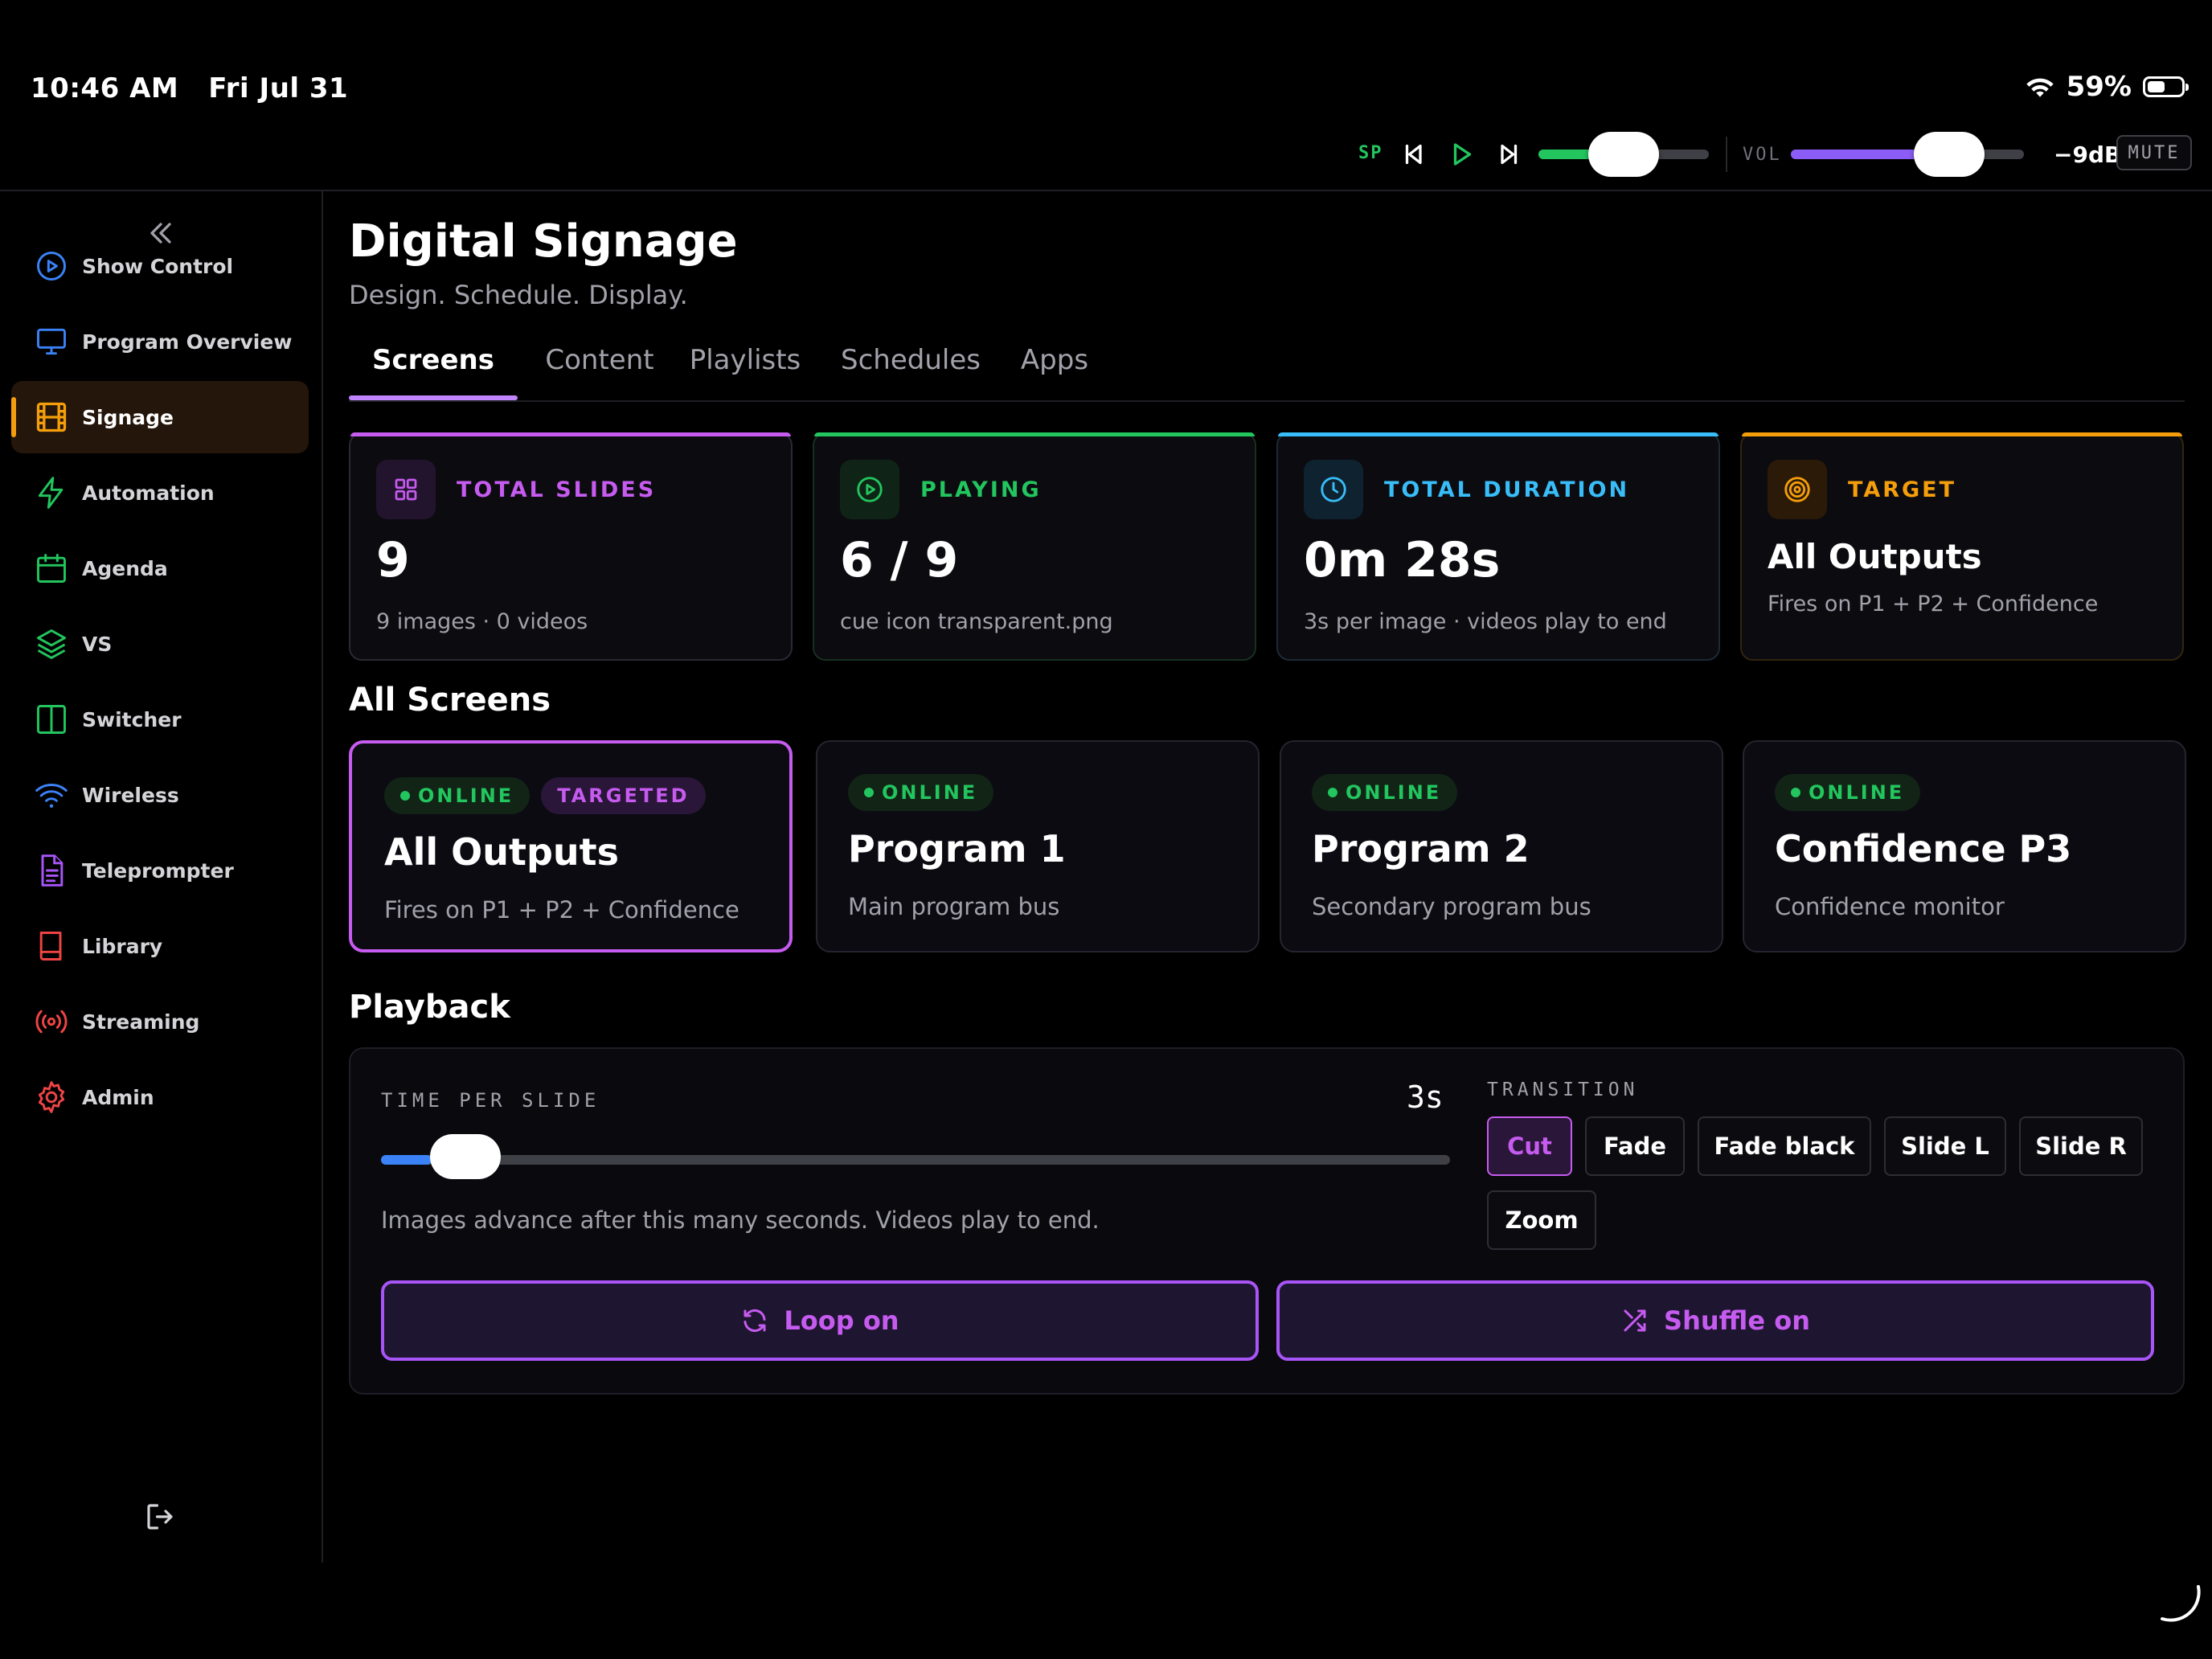  Describe the element at coordinates (1529, 1146) in the screenshot. I see `transition-cut-button: Cut` at that location.